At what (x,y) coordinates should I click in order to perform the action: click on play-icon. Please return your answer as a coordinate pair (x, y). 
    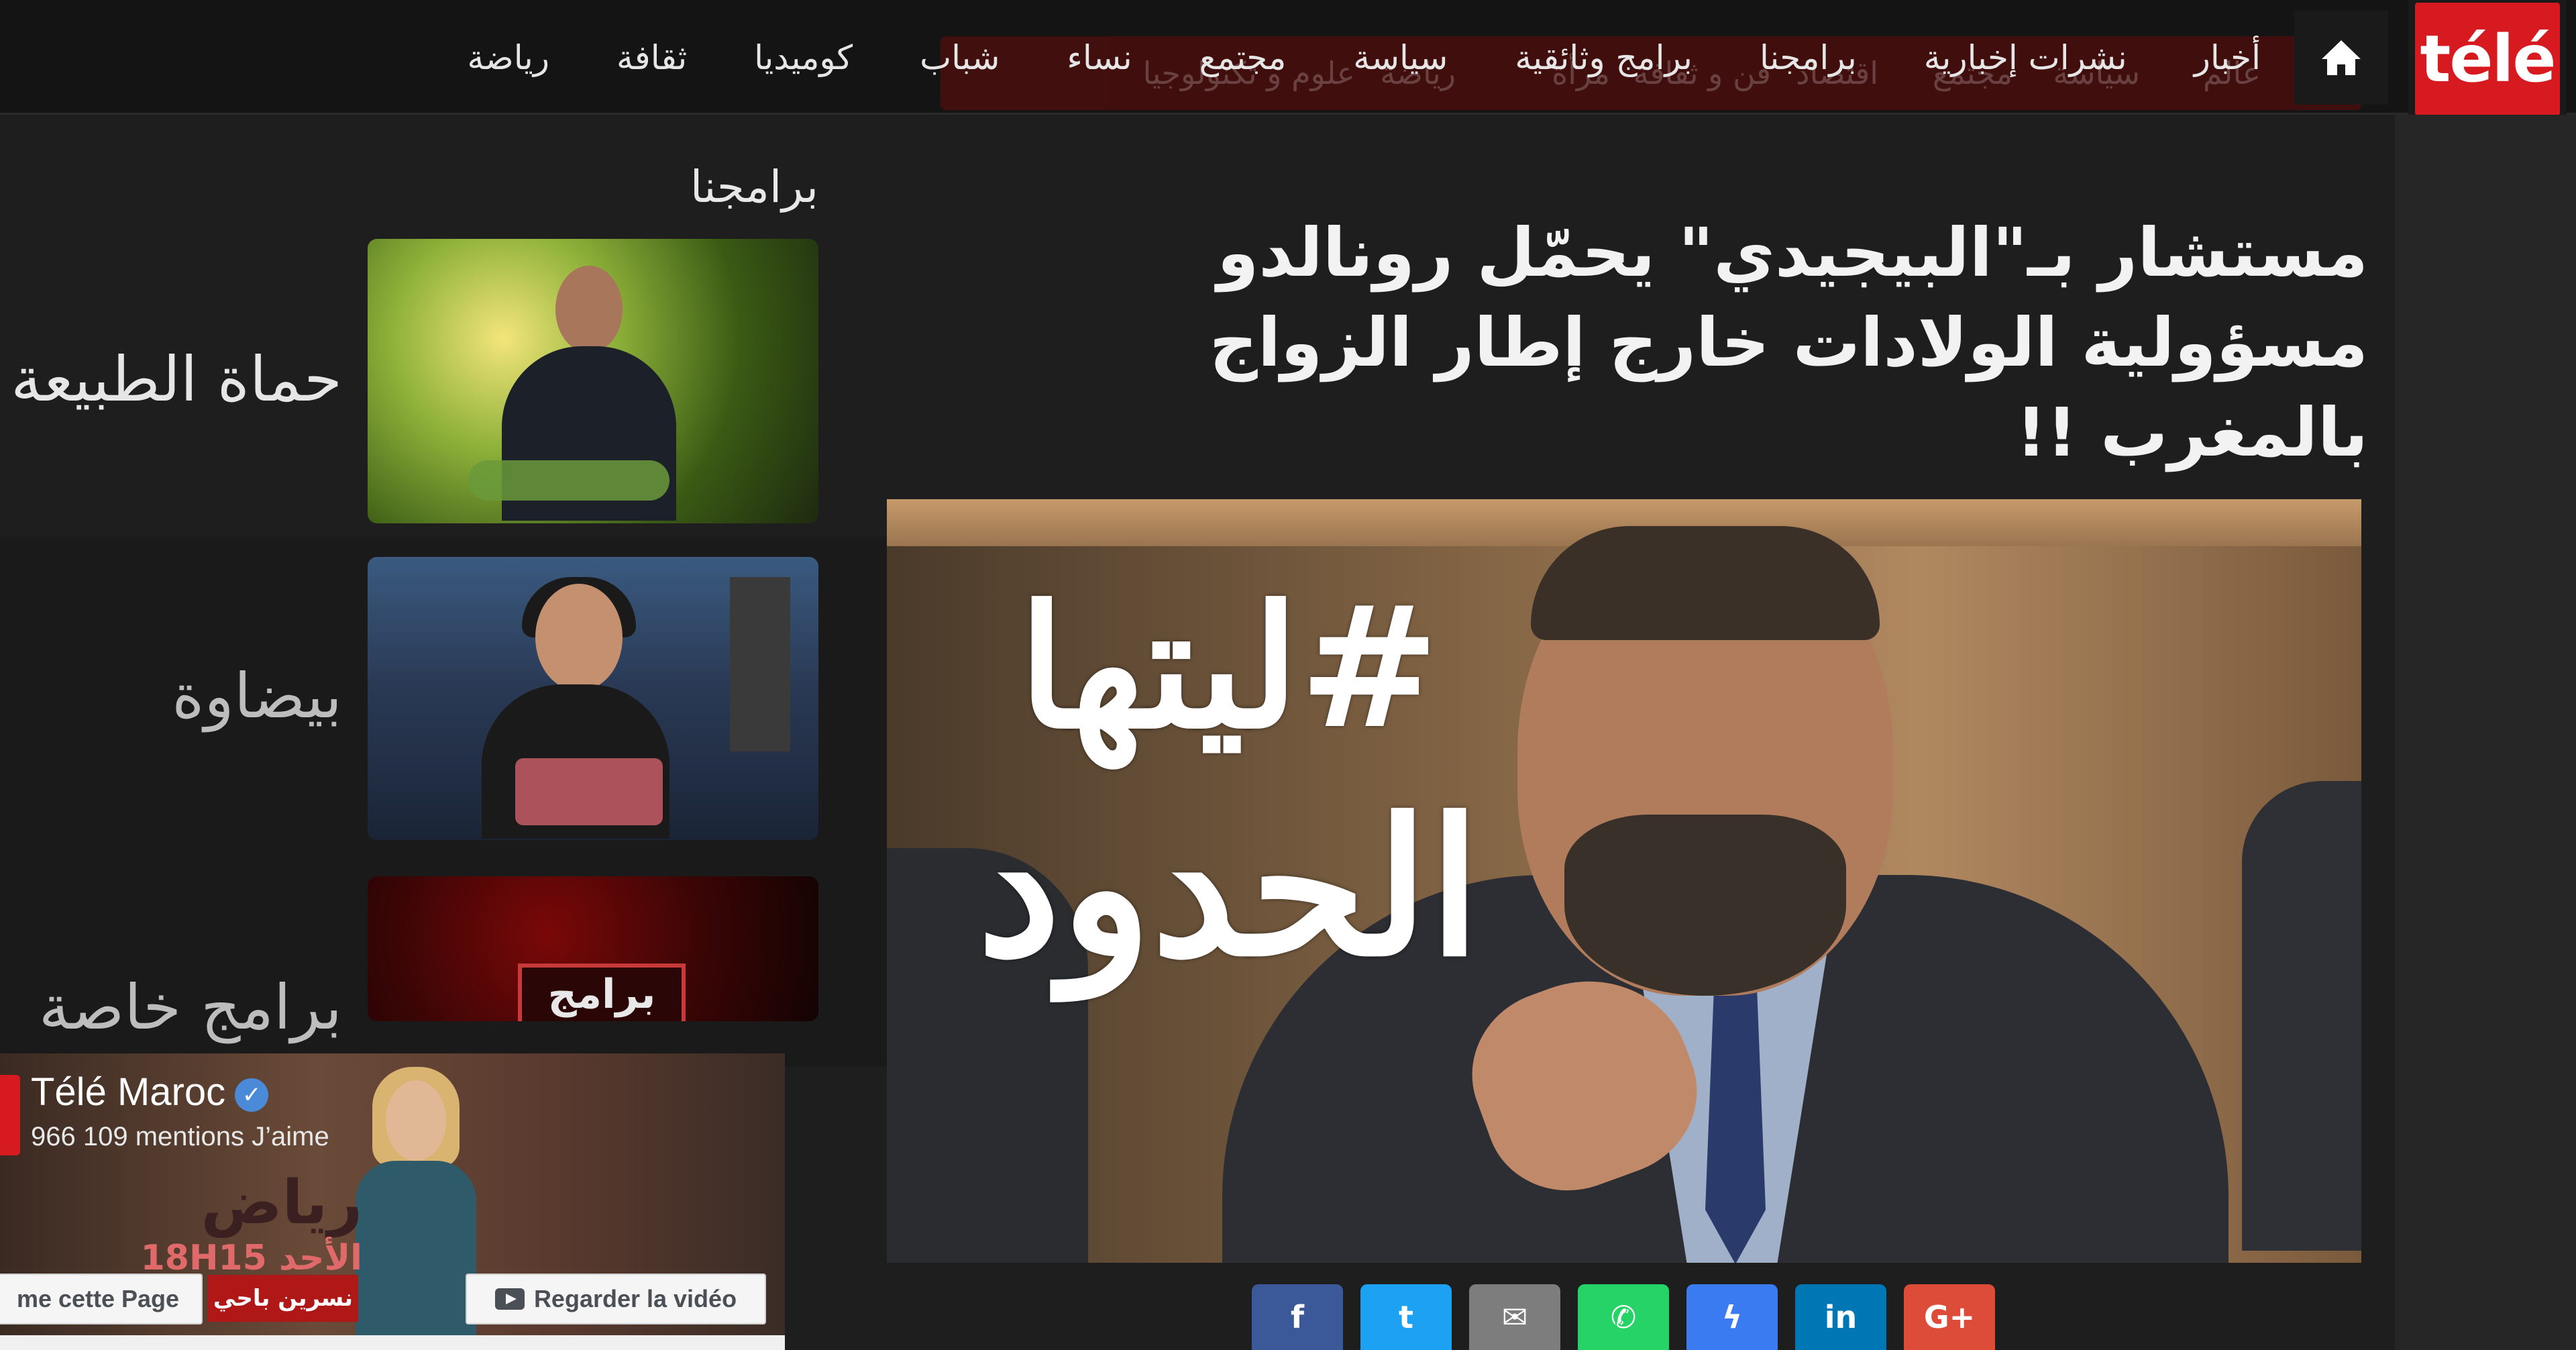
    Looking at the image, I should click on (509, 1299).